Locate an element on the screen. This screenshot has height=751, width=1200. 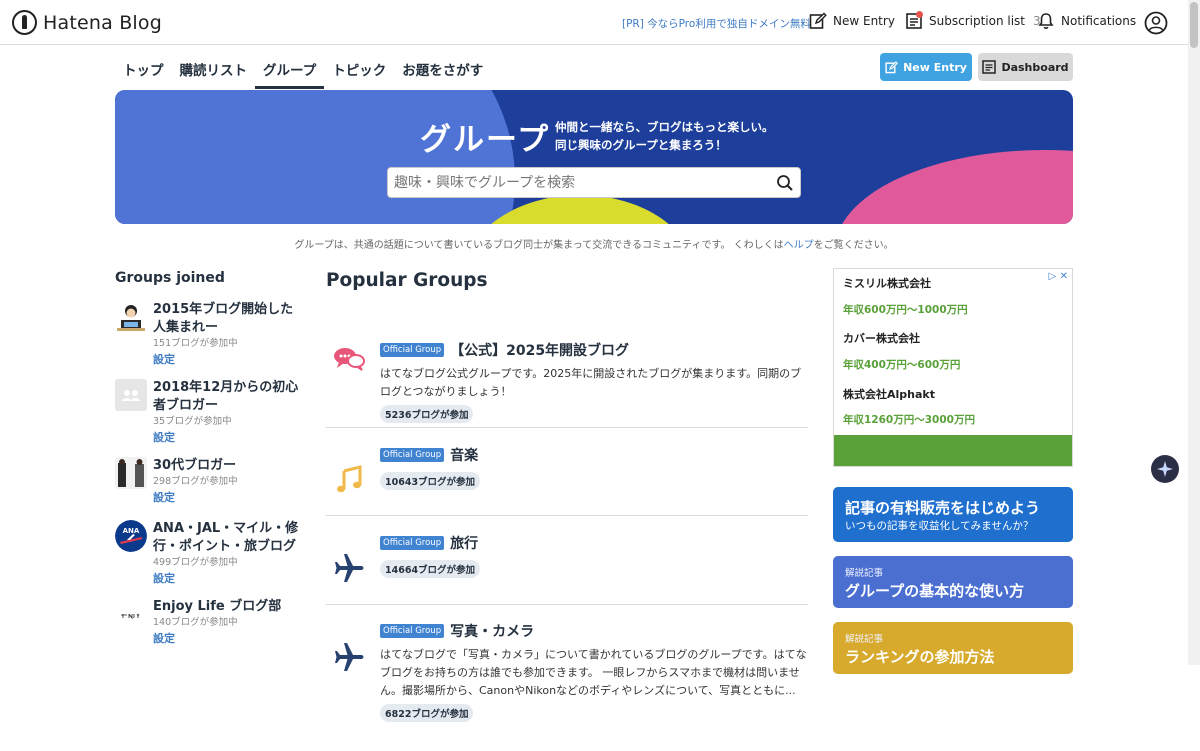
hatena-blog-logo: Hatena Blog is located at coordinates (87, 22).